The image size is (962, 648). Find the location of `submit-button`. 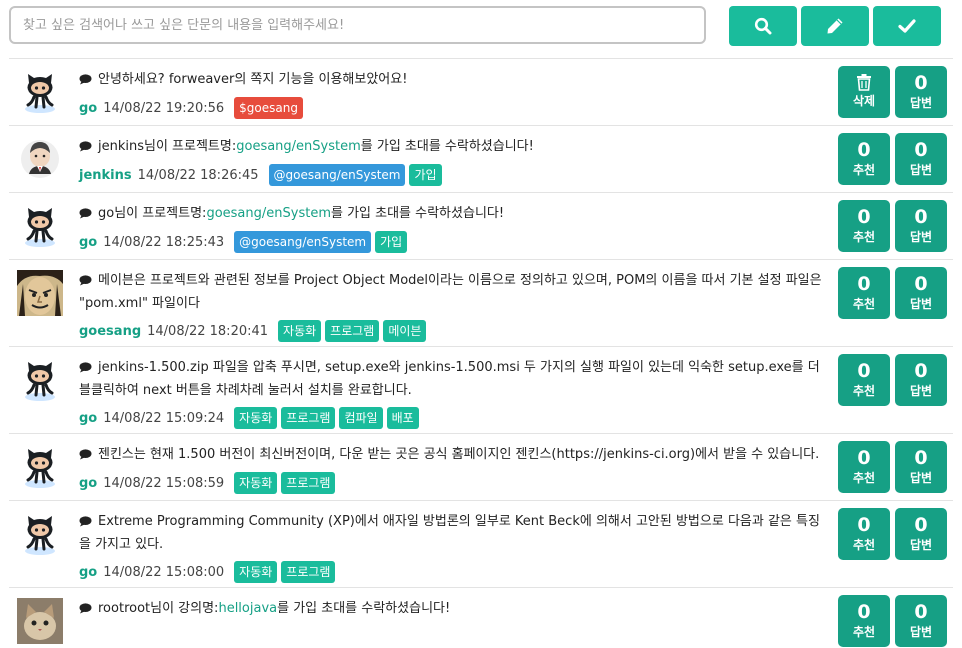

submit-button is located at coordinates (907, 26).